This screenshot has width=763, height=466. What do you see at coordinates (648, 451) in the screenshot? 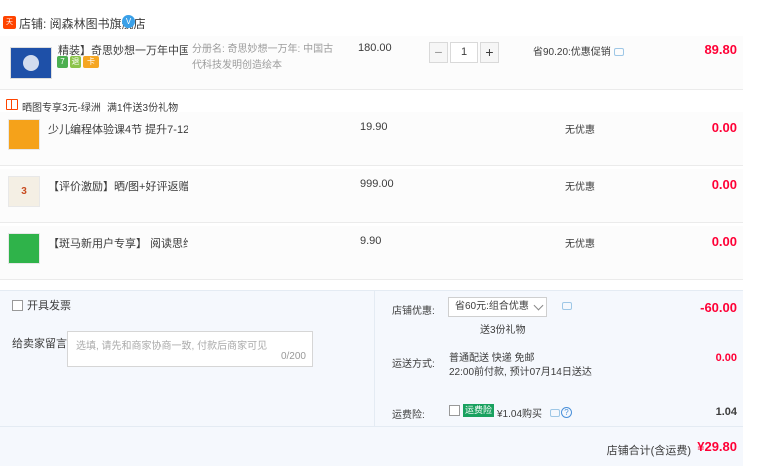
I see `store-total-label: 店铺合计(含运费)` at bounding box center [648, 451].